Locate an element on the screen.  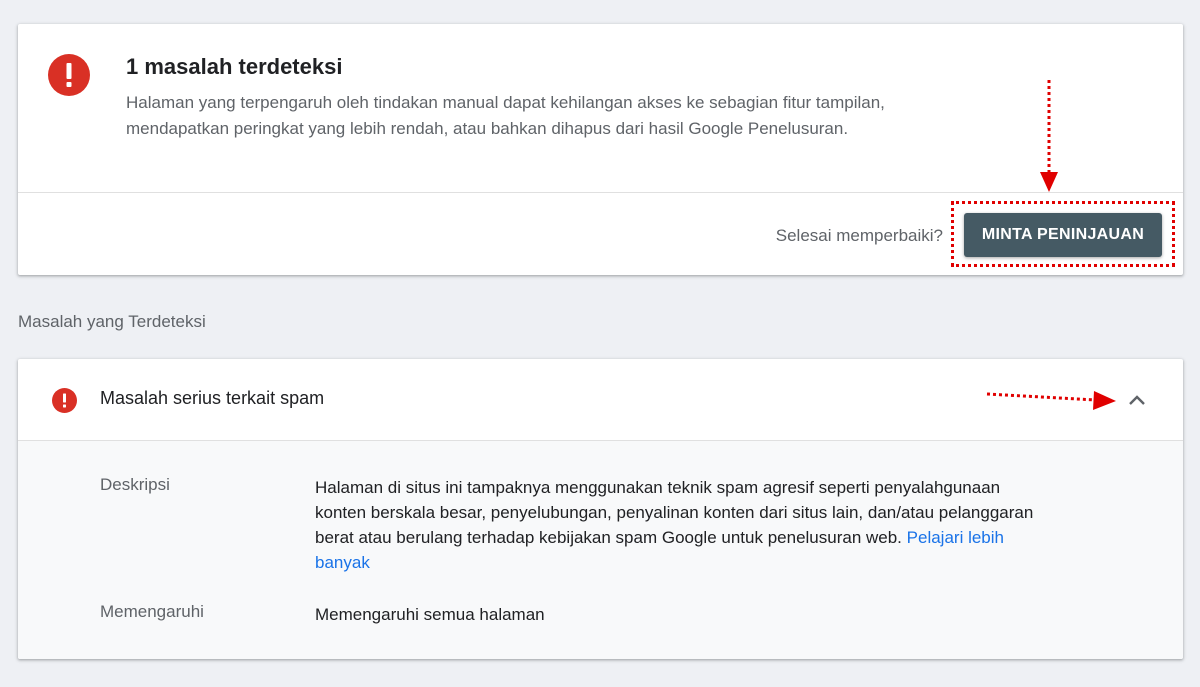
section-label: Masalah yang Terdeteksi is located at coordinates (112, 321).